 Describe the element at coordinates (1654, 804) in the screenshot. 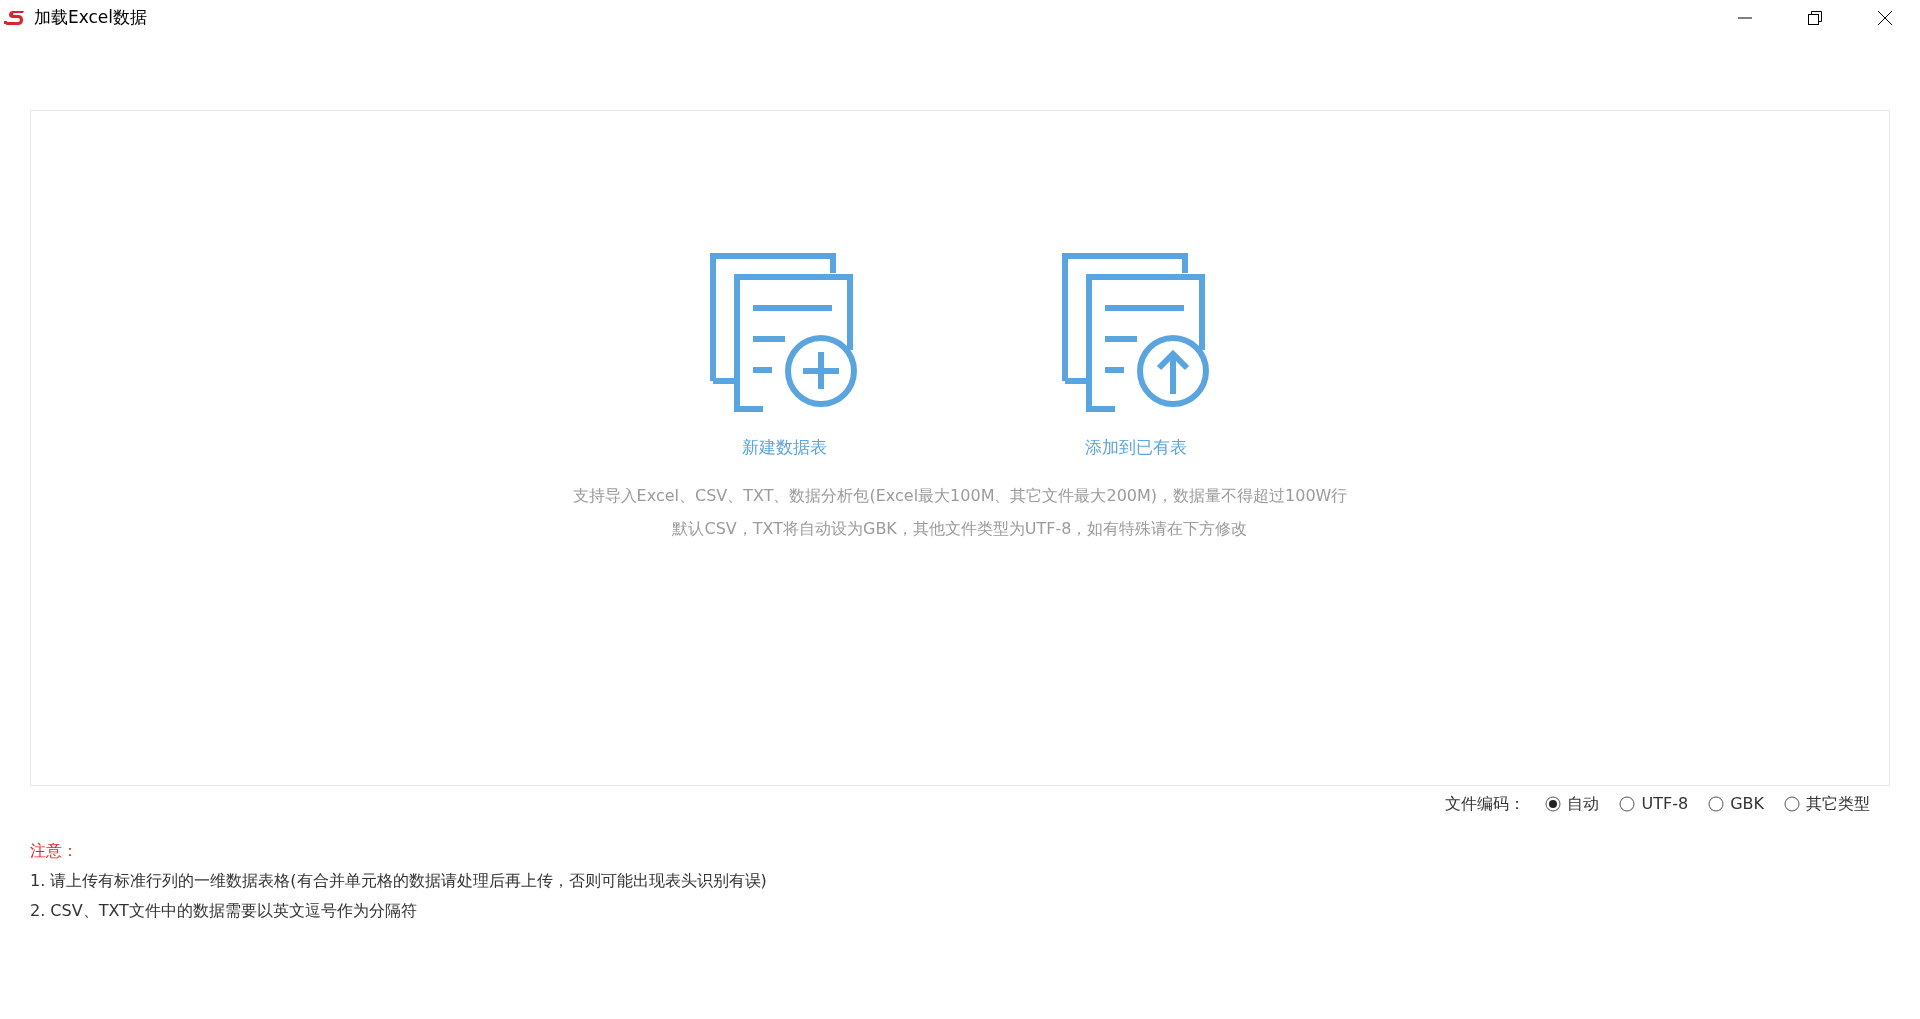

I see `encoding-radio-option: UTF-8` at that location.